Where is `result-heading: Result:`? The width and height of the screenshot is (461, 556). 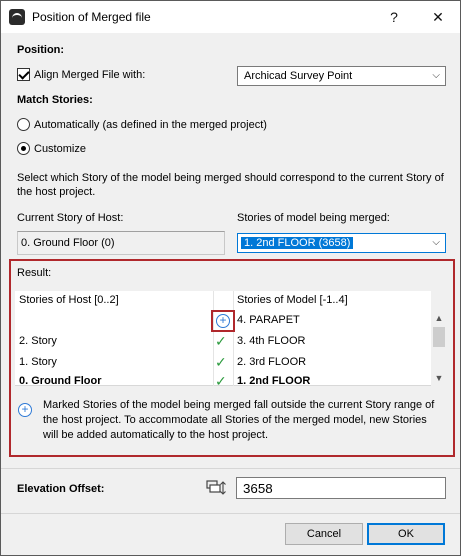 result-heading: Result: is located at coordinates (34, 273).